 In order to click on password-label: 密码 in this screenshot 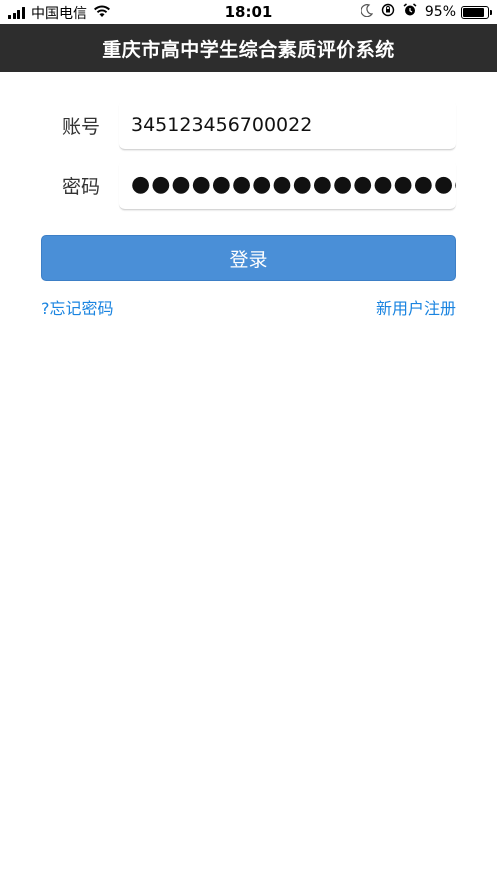, I will do `click(81, 187)`.